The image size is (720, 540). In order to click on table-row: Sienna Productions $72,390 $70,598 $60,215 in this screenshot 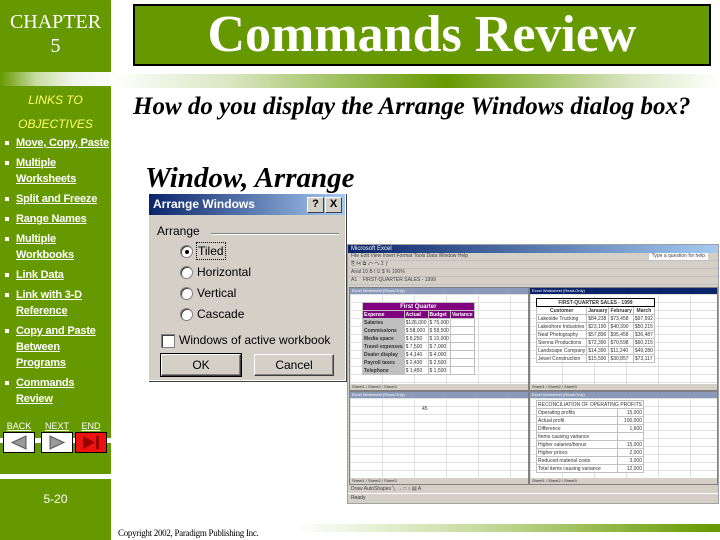, I will do `click(595, 342)`.